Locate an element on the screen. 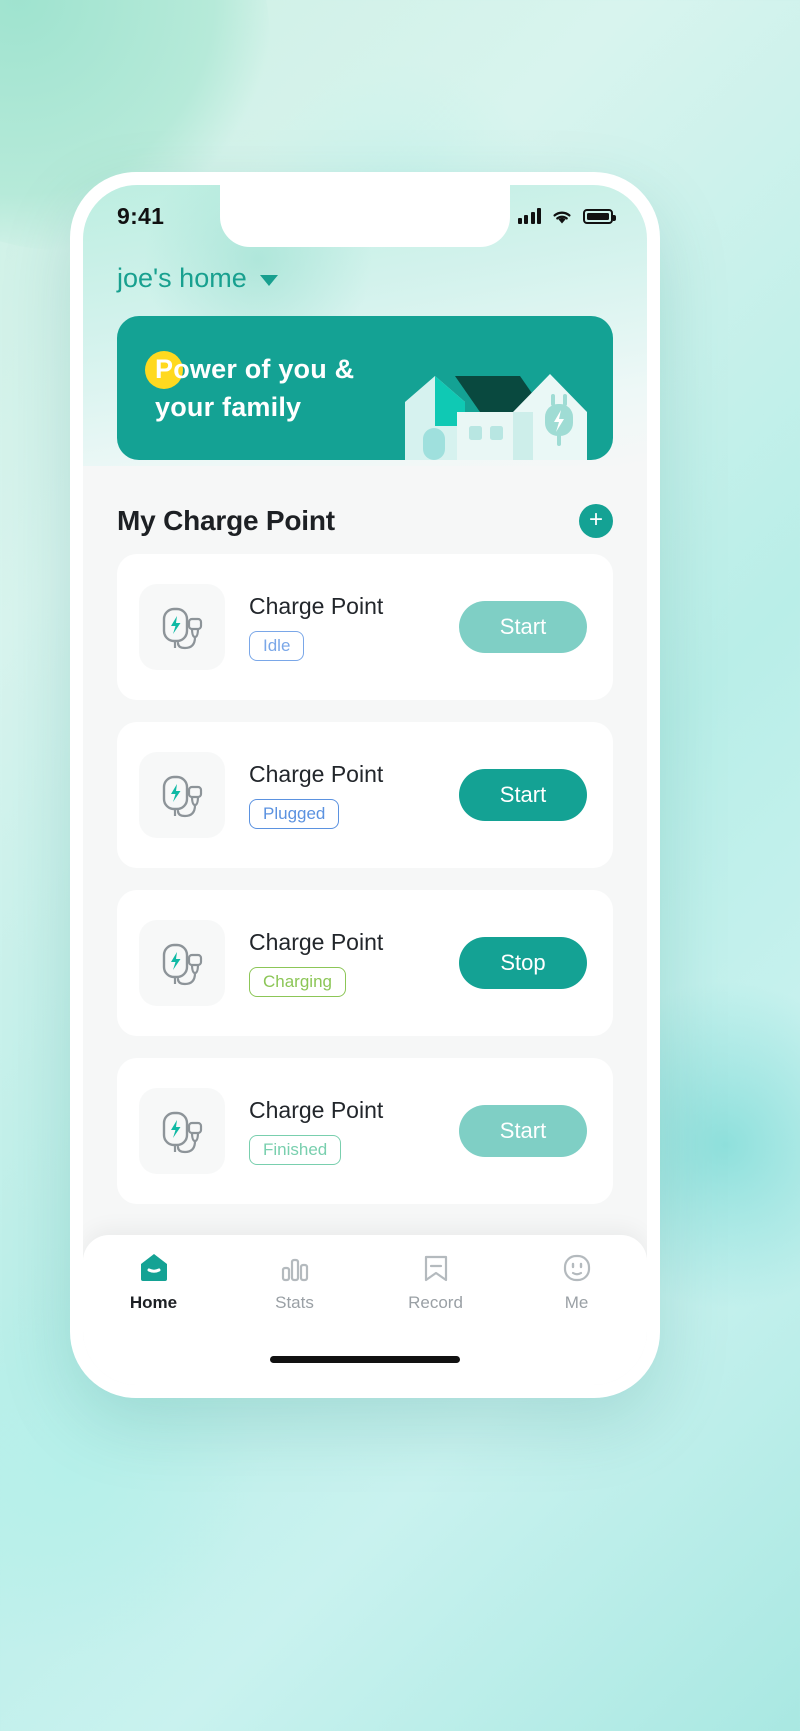 The width and height of the screenshot is (800, 1731). list-item: Charge Point Finished Start is located at coordinates (365, 1131).